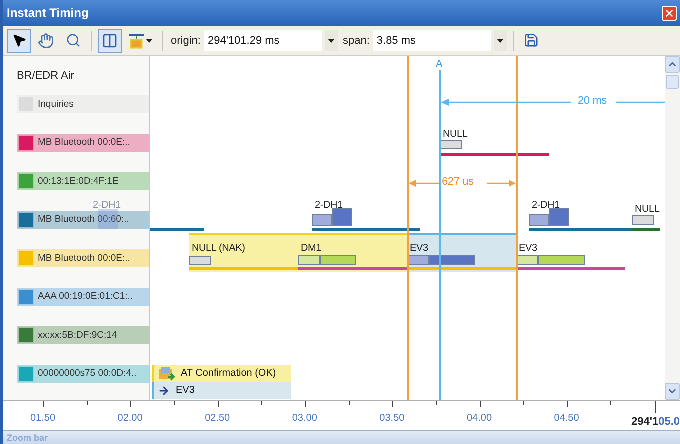 Image resolution: width=680 pixels, height=444 pixels. Describe the element at coordinates (305, 418) in the screenshot. I see `tick-label: 03.00` at that location.